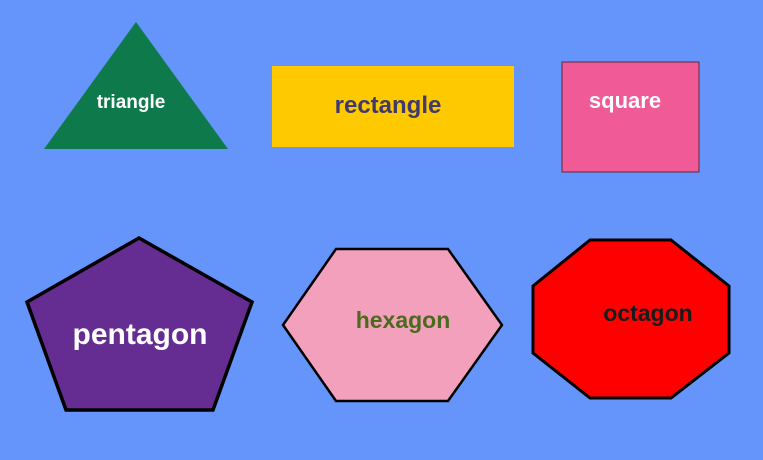 The height and width of the screenshot is (460, 763). I want to click on pentagon-label: pentagon, so click(140, 334).